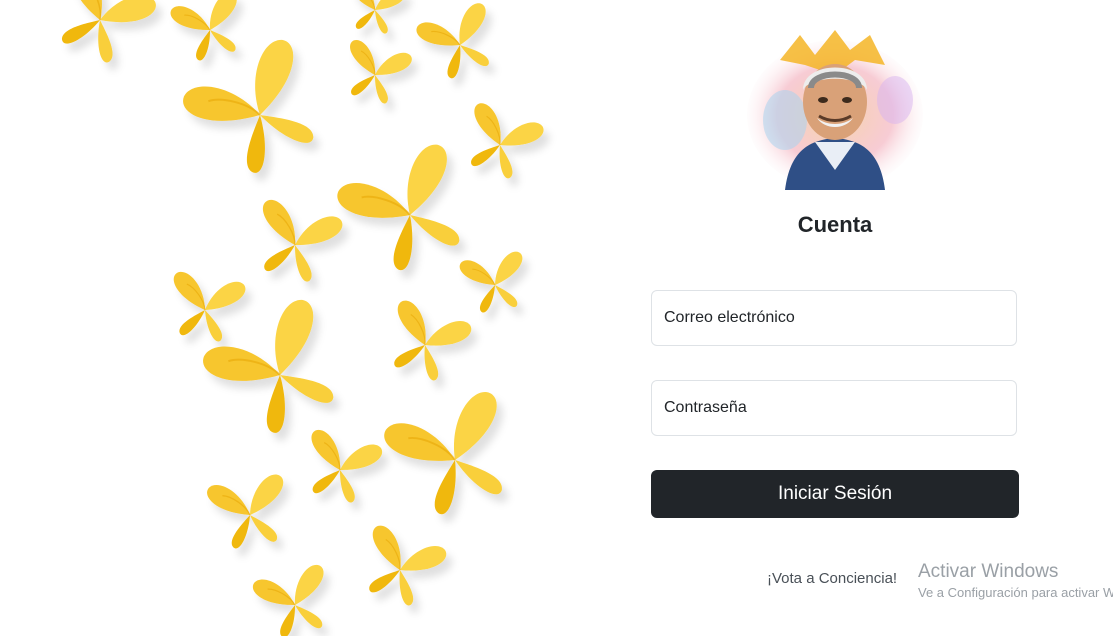 This screenshot has width=1113, height=636. What do you see at coordinates (835, 110) in the screenshot?
I see `author-portrait-image` at bounding box center [835, 110].